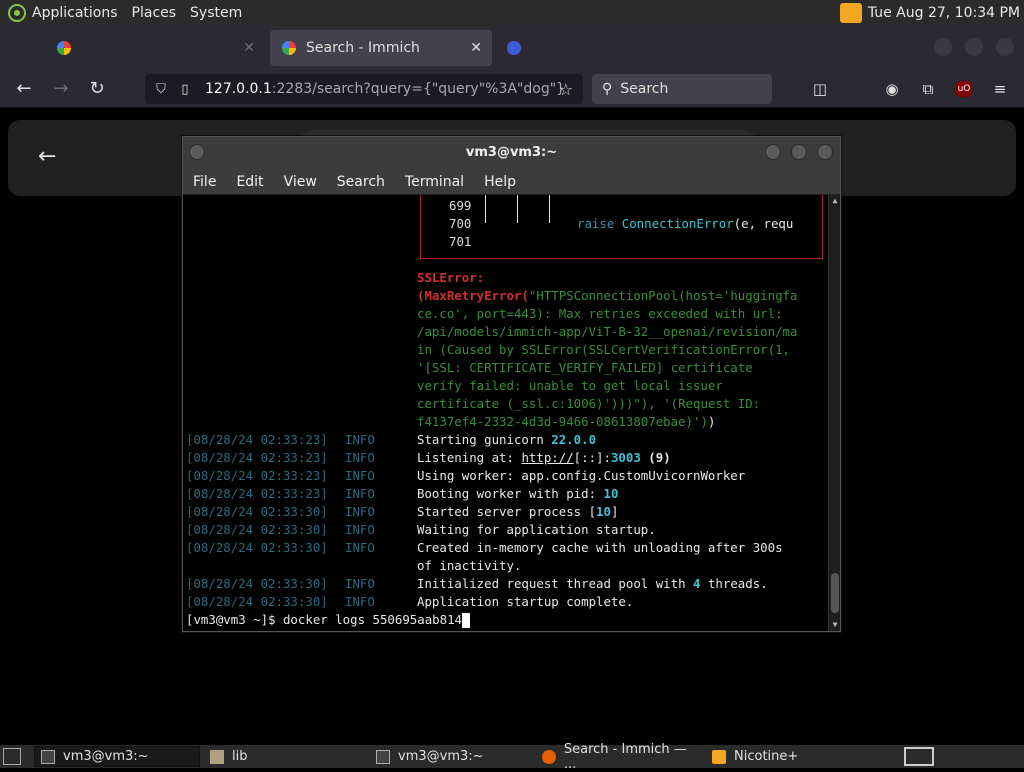  Describe the element at coordinates (363, 48) in the screenshot. I see `tab-label: Search - Immich` at that location.